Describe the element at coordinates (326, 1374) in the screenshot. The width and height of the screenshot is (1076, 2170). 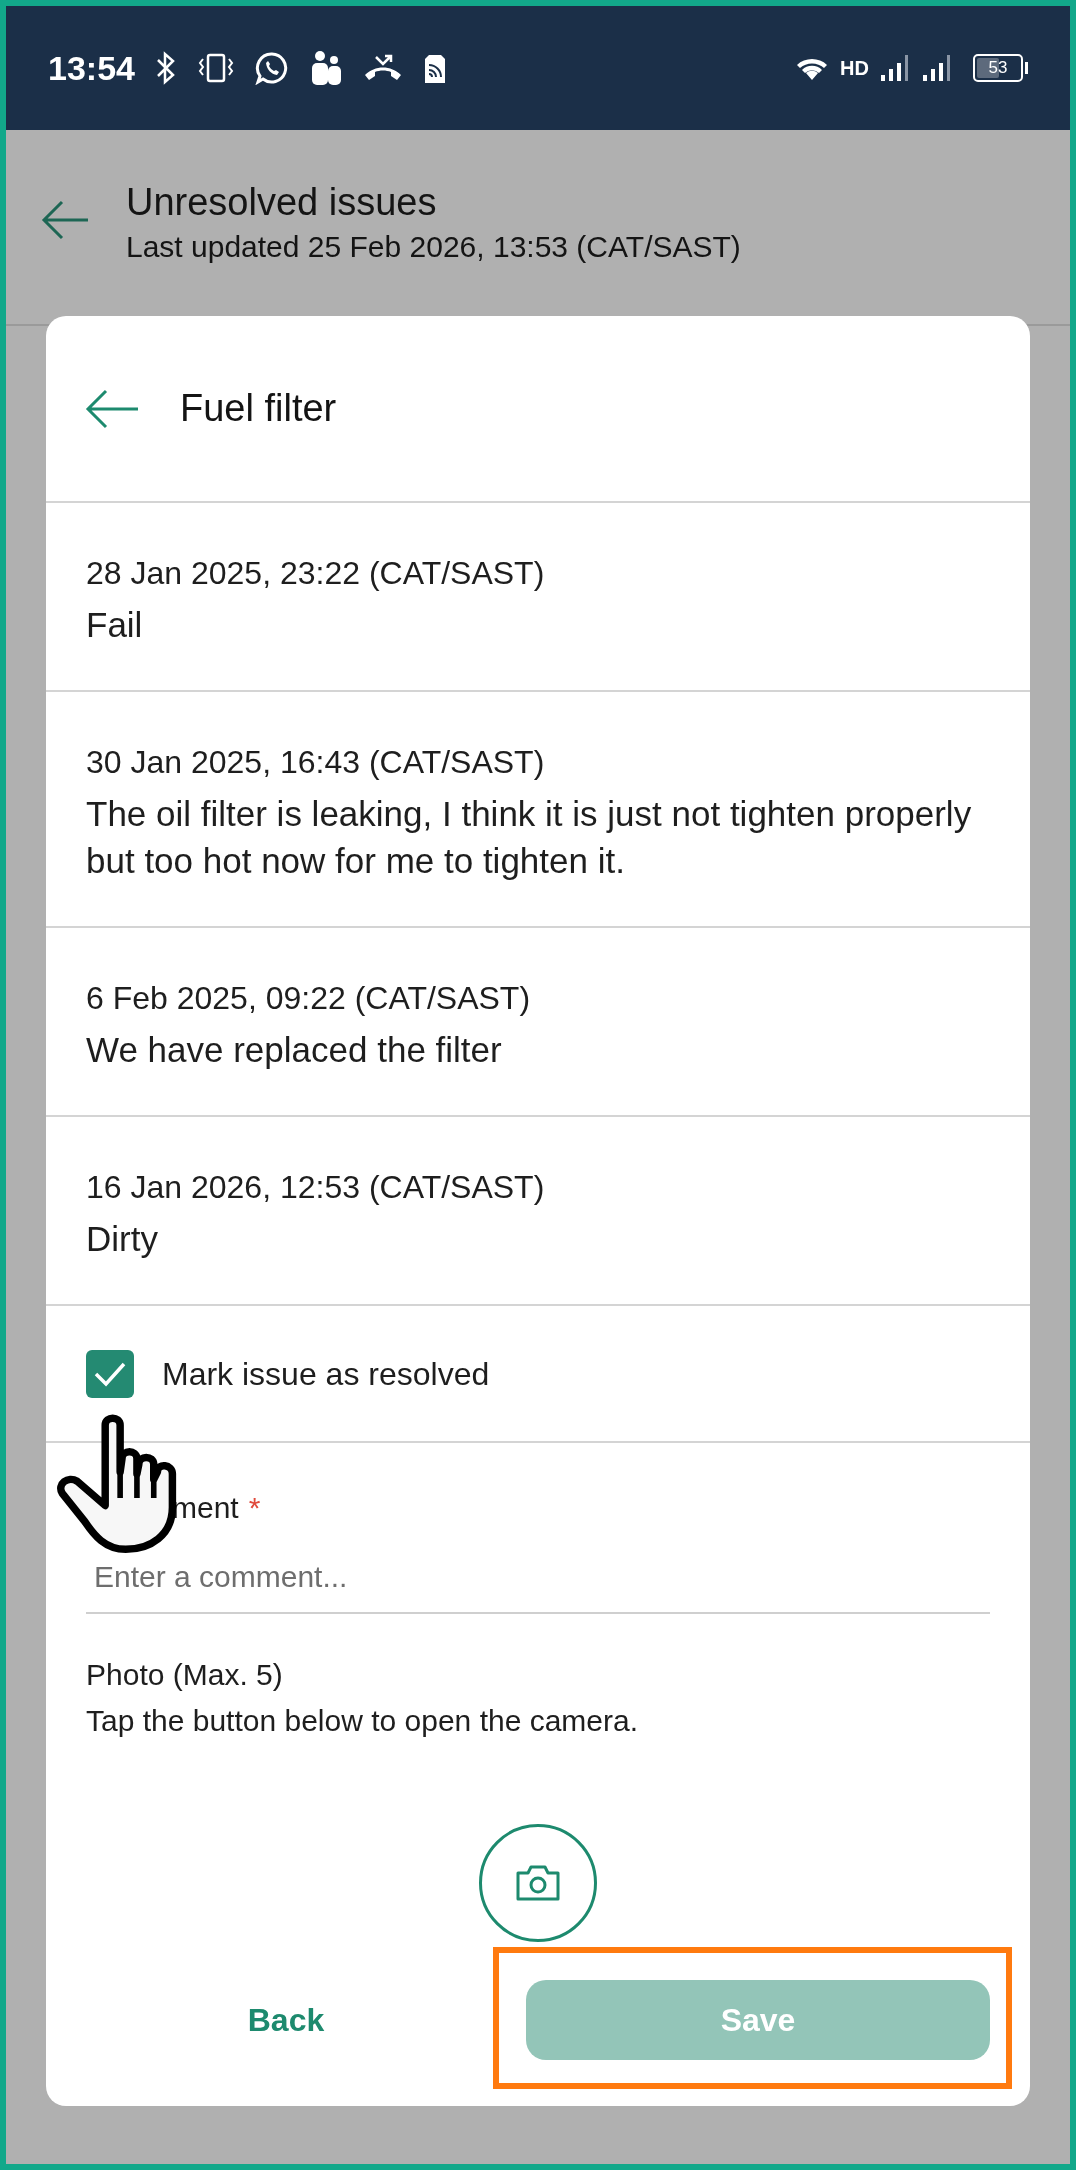
I see `checkbox-label: Mark issue as resolved` at that location.